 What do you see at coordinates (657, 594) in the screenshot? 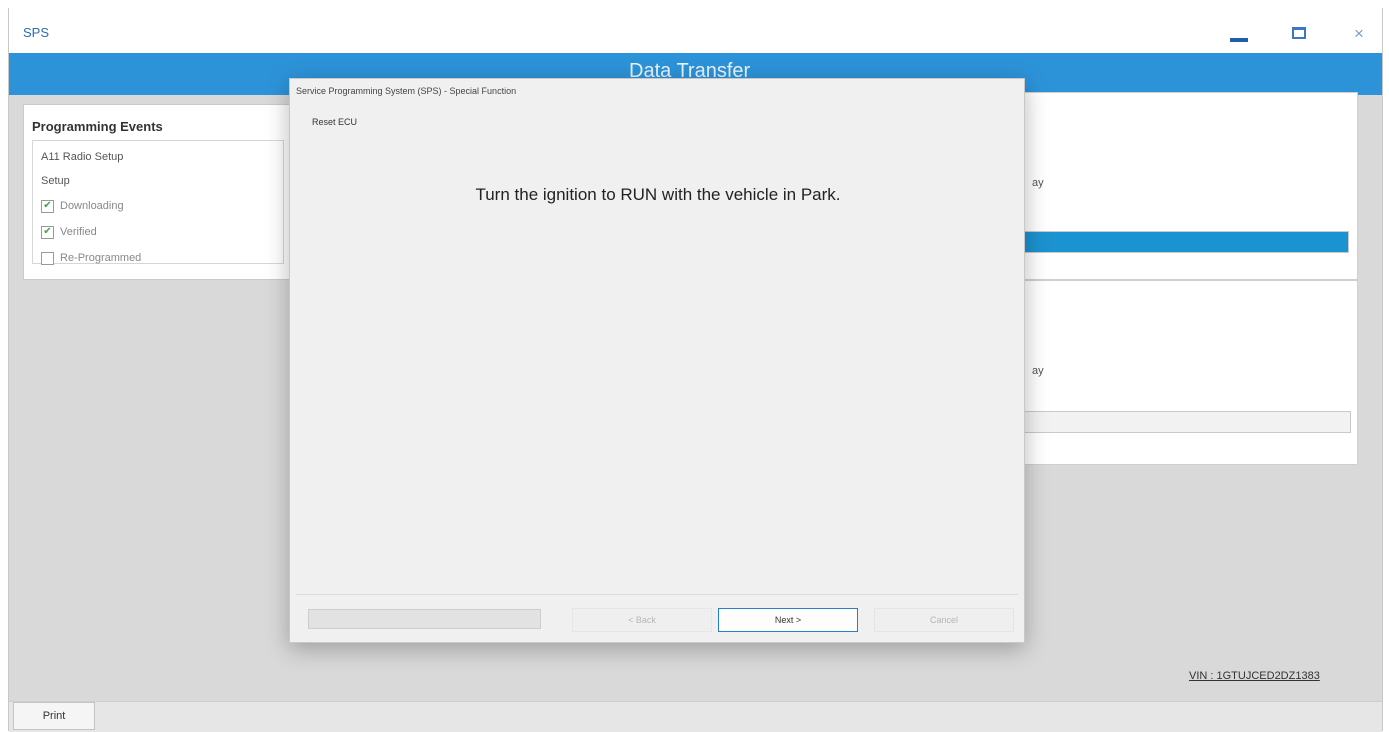
I see `dialog-divider` at bounding box center [657, 594].